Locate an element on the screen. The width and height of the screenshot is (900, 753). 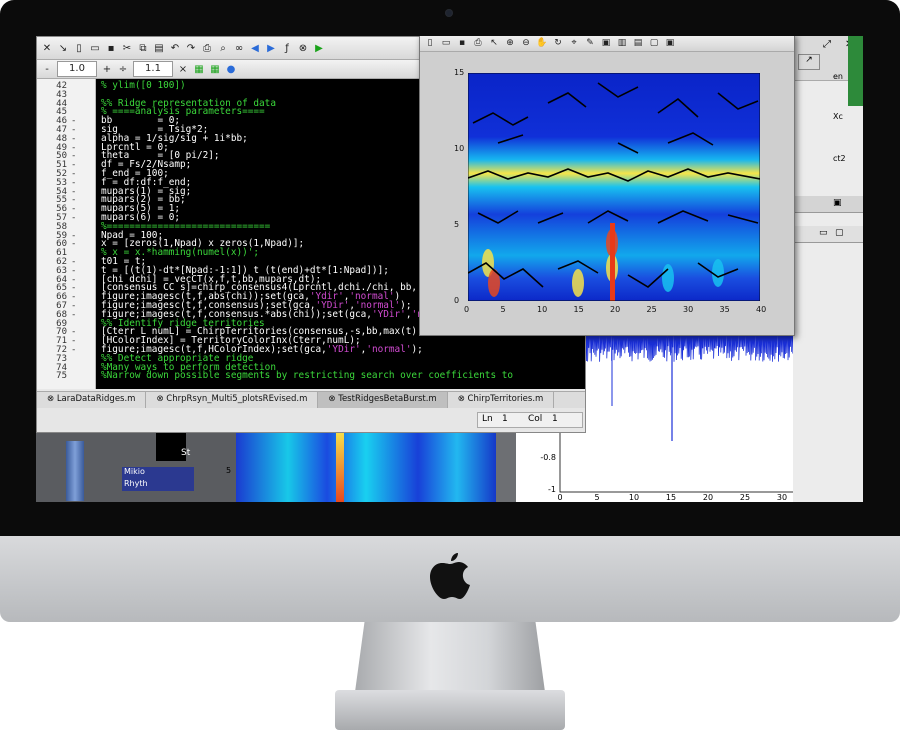
undo-icon: ↶ is located at coordinates (175, 48).